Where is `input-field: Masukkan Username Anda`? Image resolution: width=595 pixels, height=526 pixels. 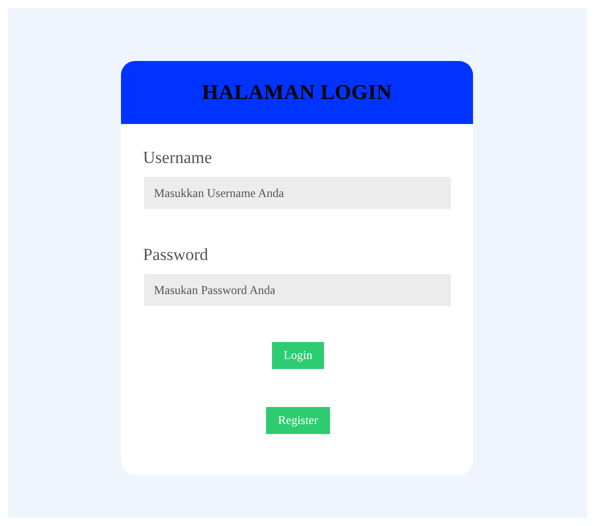 input-field: Masukkan Username Anda is located at coordinates (297, 193).